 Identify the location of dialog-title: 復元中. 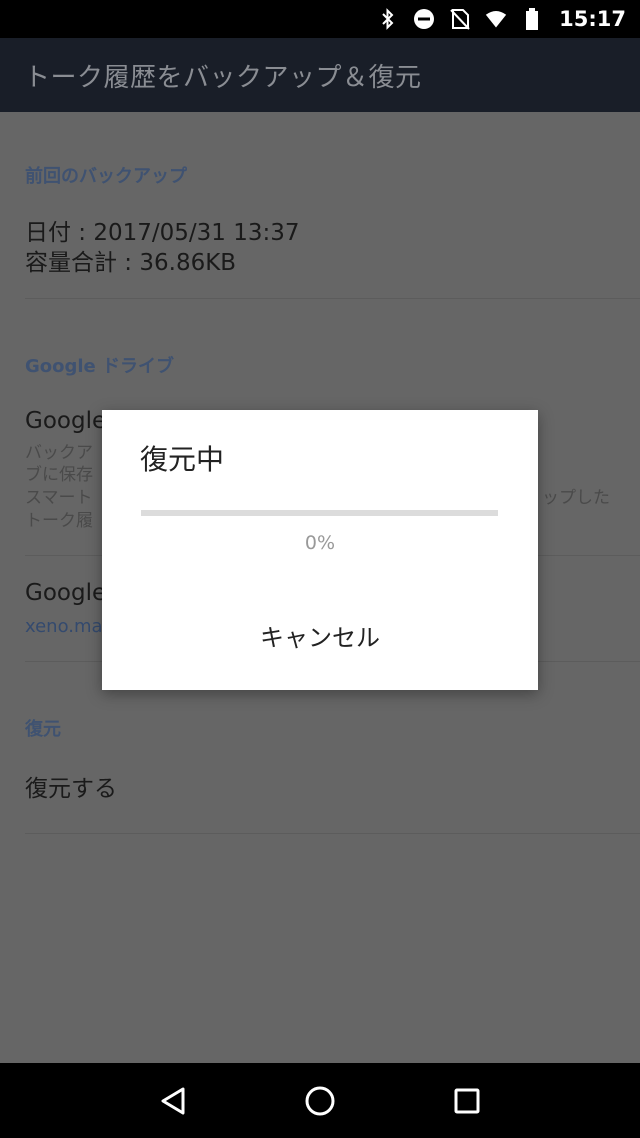
(182, 459).